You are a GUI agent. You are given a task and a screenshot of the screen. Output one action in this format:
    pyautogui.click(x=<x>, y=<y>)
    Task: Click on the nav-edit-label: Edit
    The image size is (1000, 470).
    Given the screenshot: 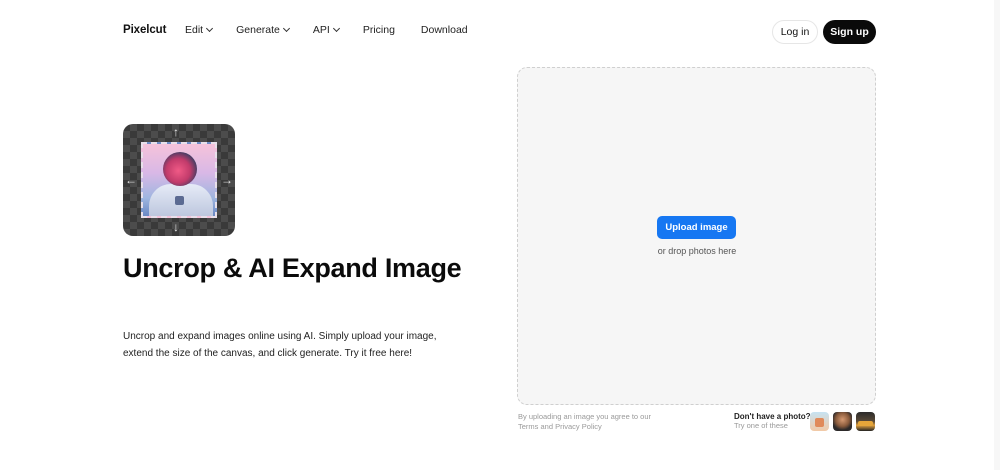 What is the action you would take?
    pyautogui.click(x=194, y=30)
    